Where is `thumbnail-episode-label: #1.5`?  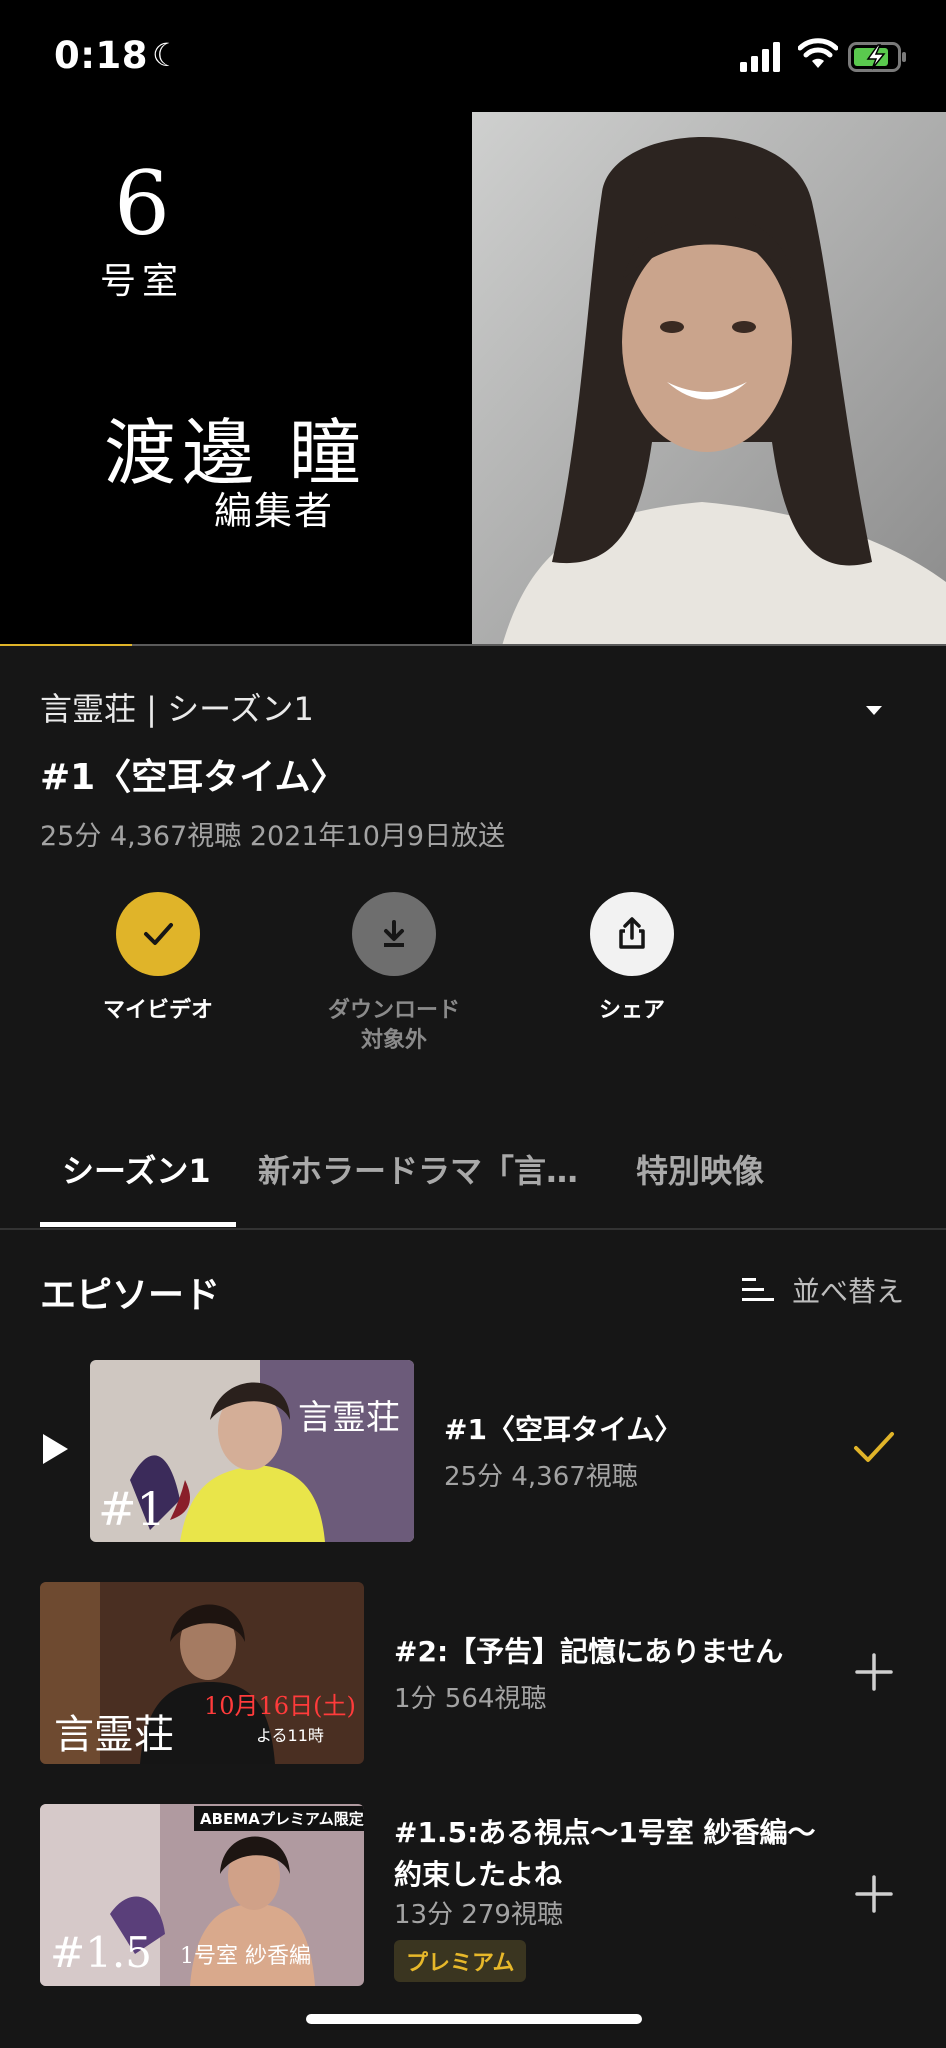 thumbnail-episode-label: #1.5 is located at coordinates (101, 1952).